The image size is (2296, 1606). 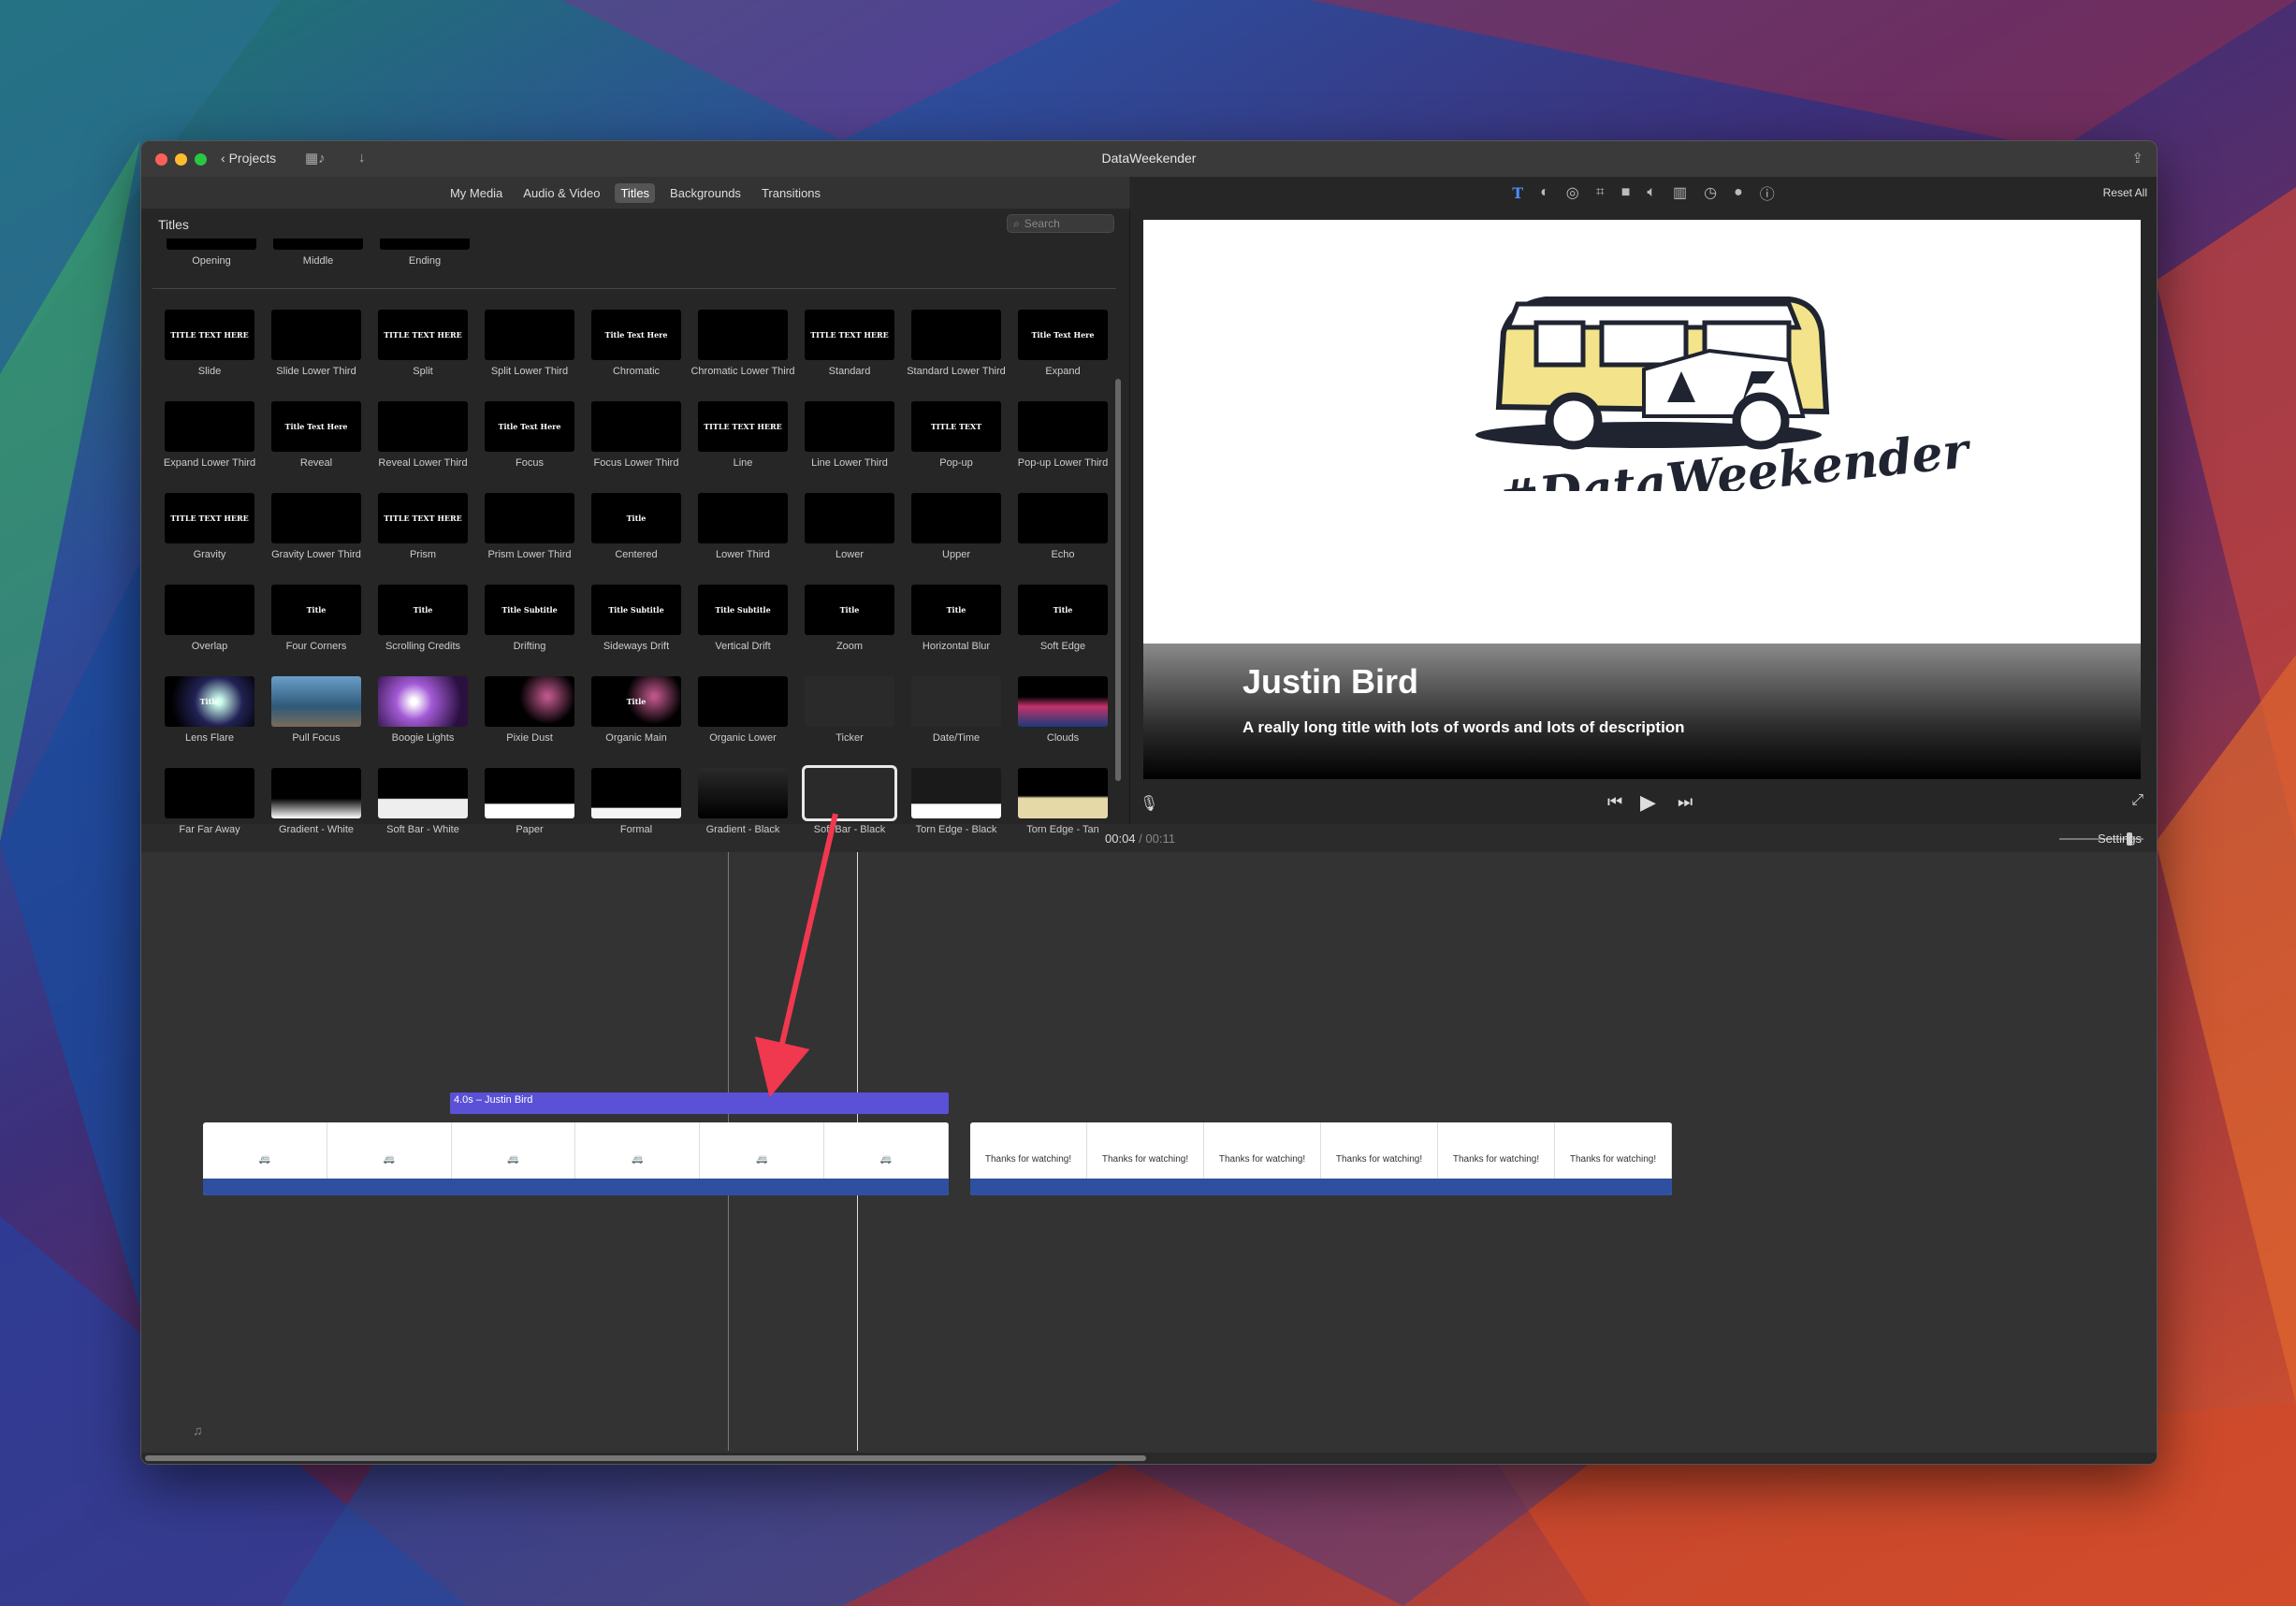 What do you see at coordinates (1063, 715) in the screenshot?
I see `title-tile: Clouds` at bounding box center [1063, 715].